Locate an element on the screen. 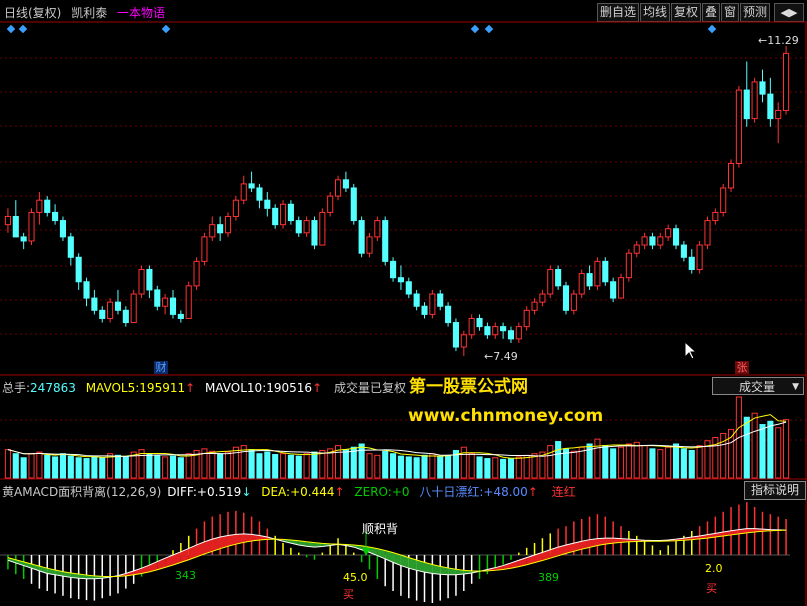 This screenshot has width=807, height=606. dea-label: DEA: is located at coordinates (276, 492).